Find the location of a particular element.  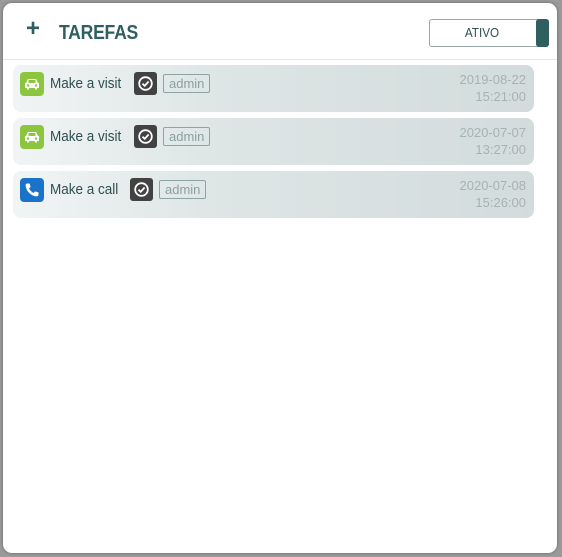

tasks-header: + TAREFAS ATIVO is located at coordinates (280, 31).